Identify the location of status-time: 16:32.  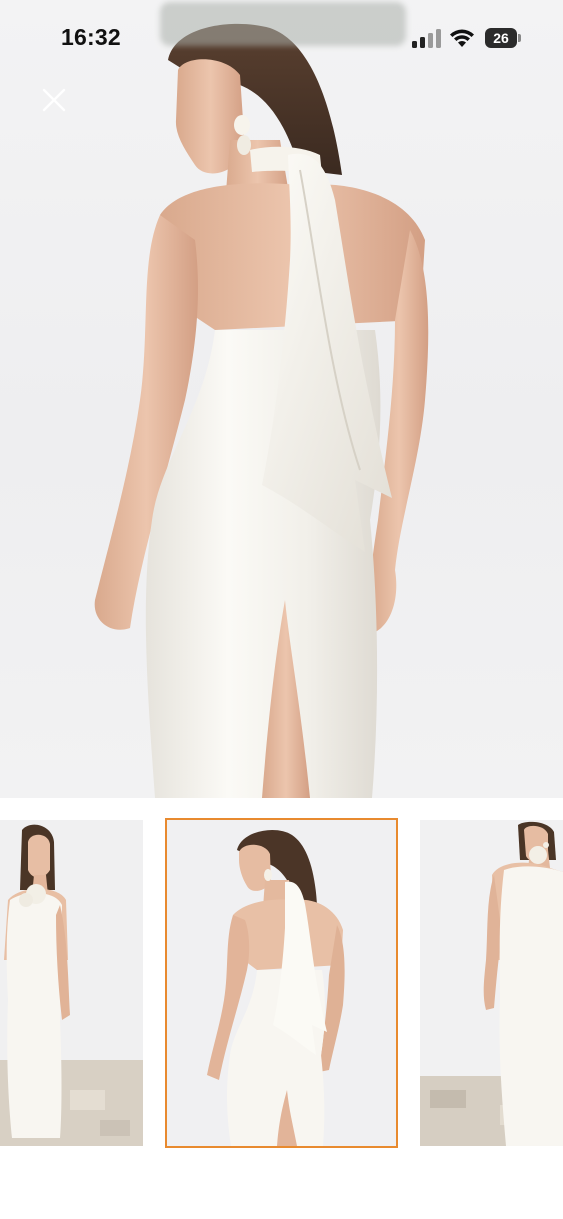
(91, 37).